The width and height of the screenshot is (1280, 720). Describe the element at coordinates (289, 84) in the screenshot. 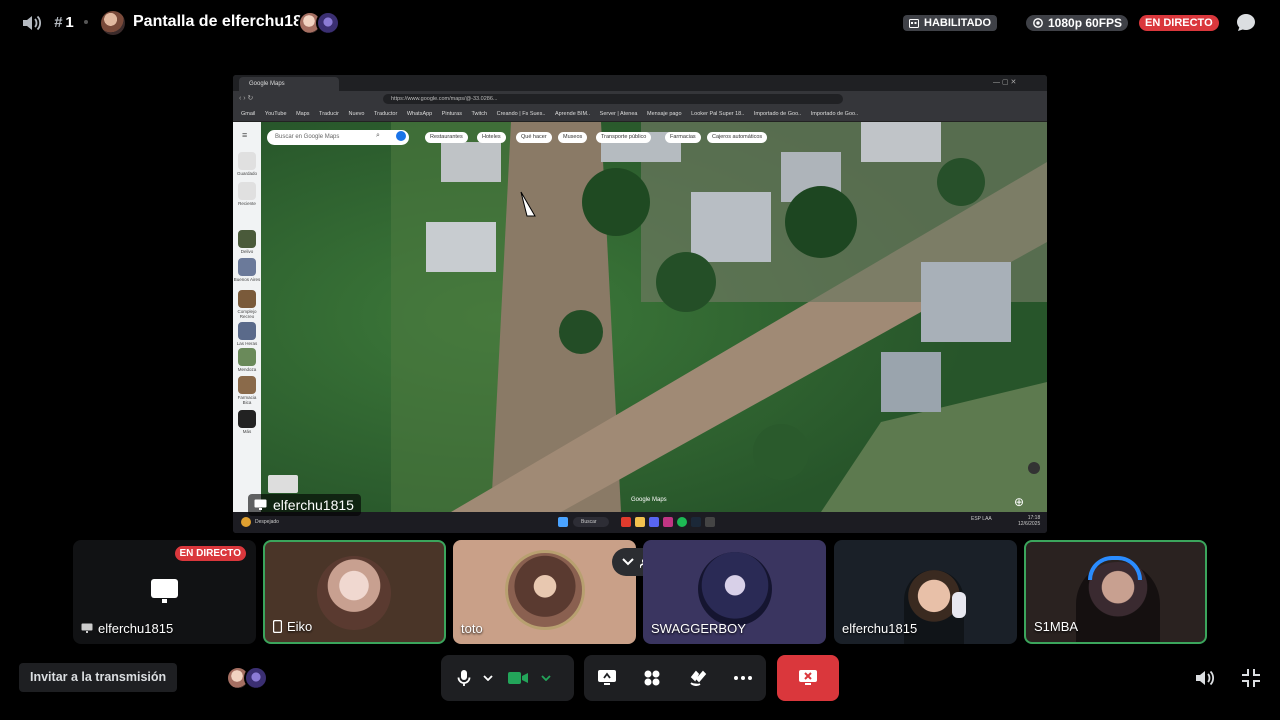

I see `browser-tab: Google Maps` at that location.